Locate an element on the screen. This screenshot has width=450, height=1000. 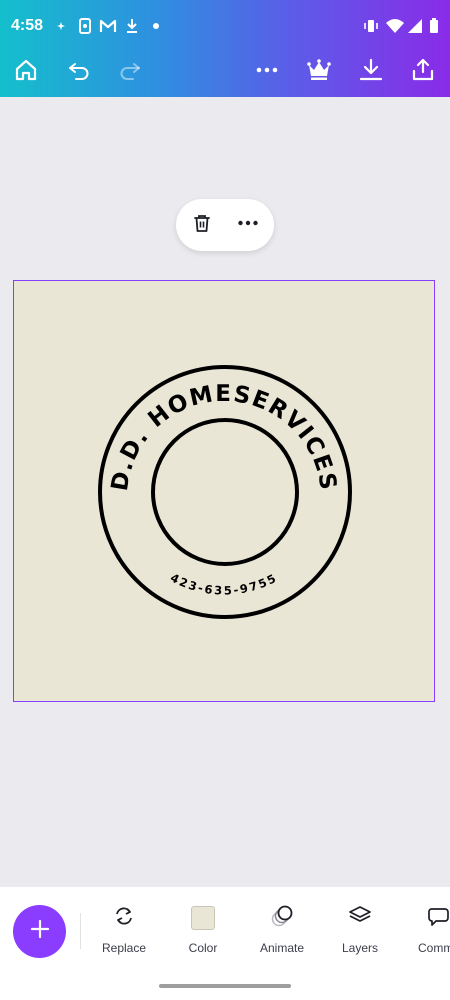
dot-icon is located at coordinates (156, 28).